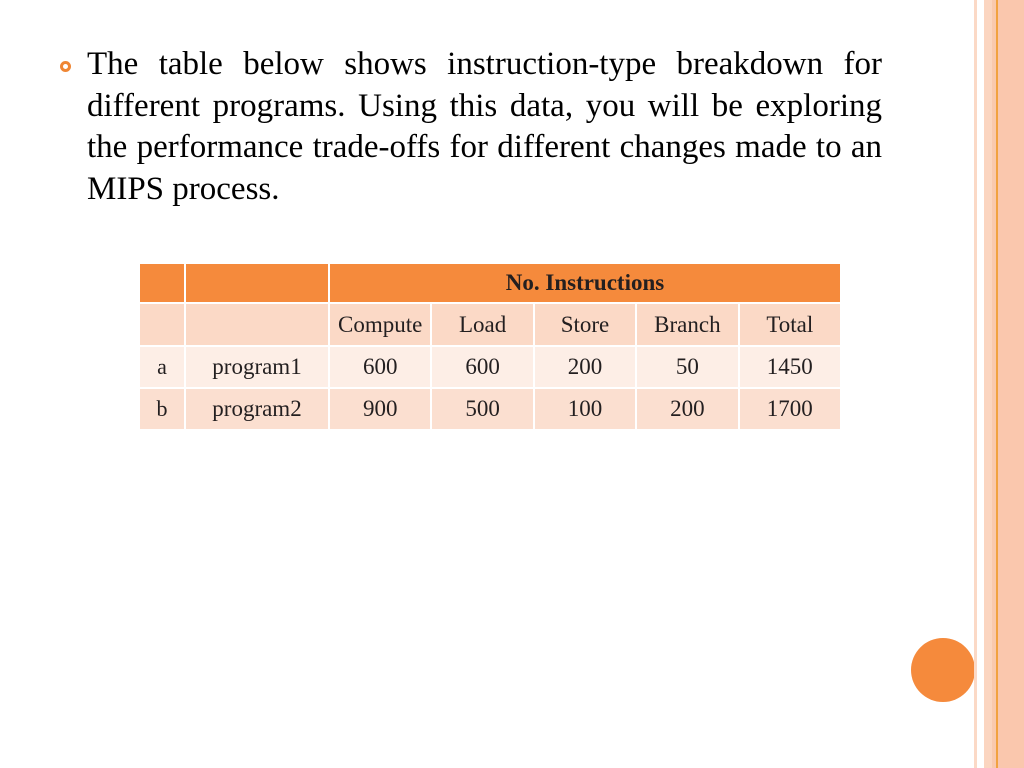 This screenshot has width=1024, height=768. What do you see at coordinates (482, 367) in the screenshot?
I see `cell-load: 600` at bounding box center [482, 367].